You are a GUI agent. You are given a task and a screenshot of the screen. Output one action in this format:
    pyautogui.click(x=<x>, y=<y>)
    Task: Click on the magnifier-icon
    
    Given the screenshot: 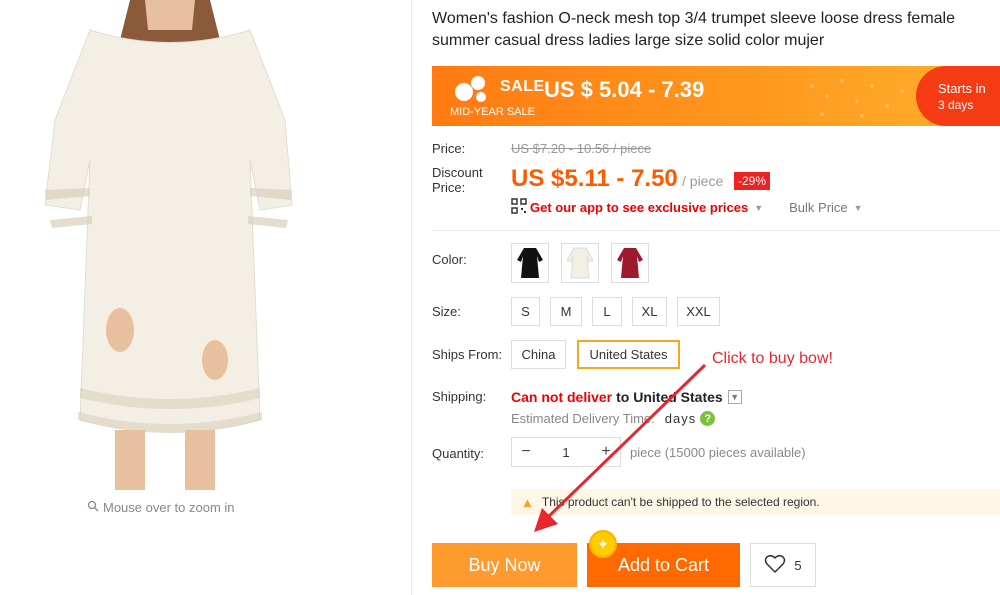 What is the action you would take?
    pyautogui.click(x=93, y=507)
    